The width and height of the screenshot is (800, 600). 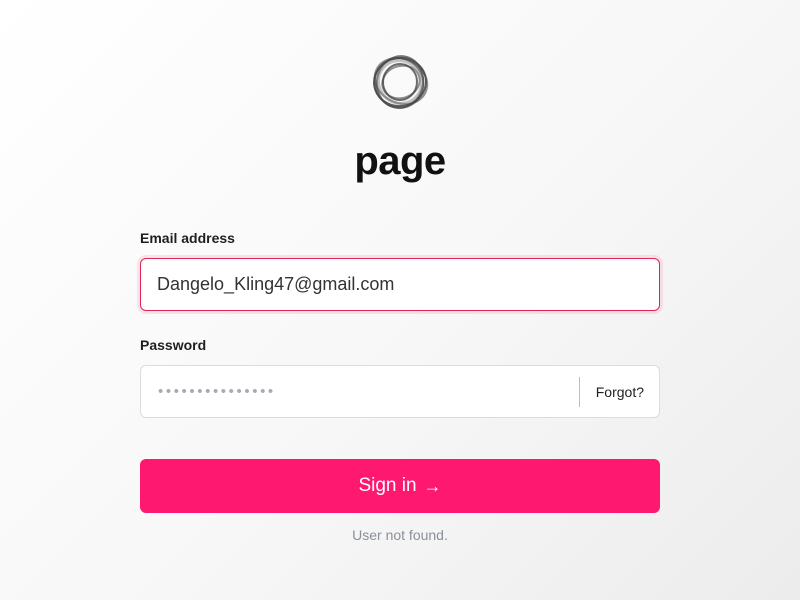 What do you see at coordinates (400, 161) in the screenshot?
I see `brand-name: page` at bounding box center [400, 161].